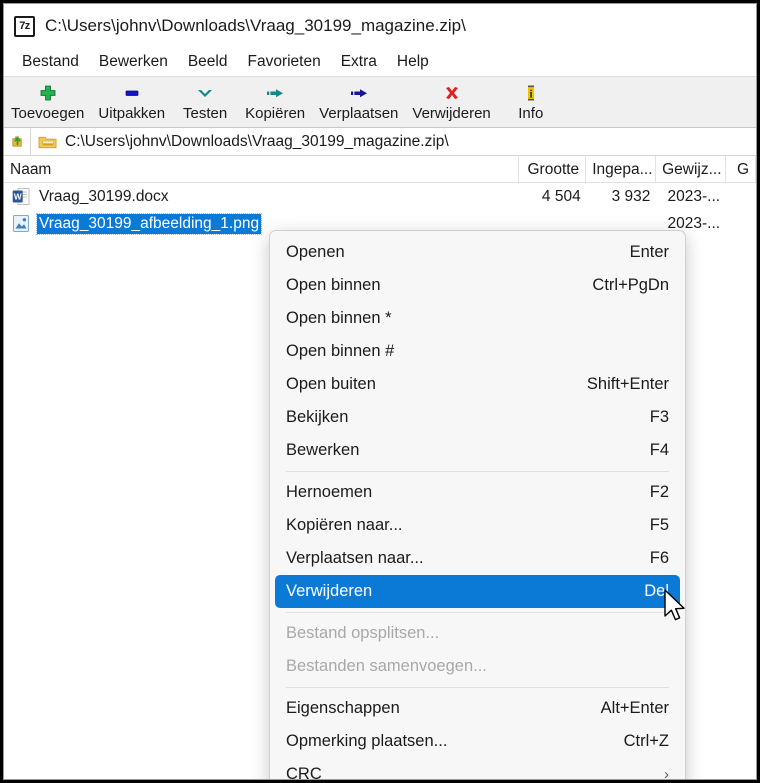  What do you see at coordinates (48, 113) in the screenshot?
I see `toolbar-button-label: Toevoegen` at bounding box center [48, 113].